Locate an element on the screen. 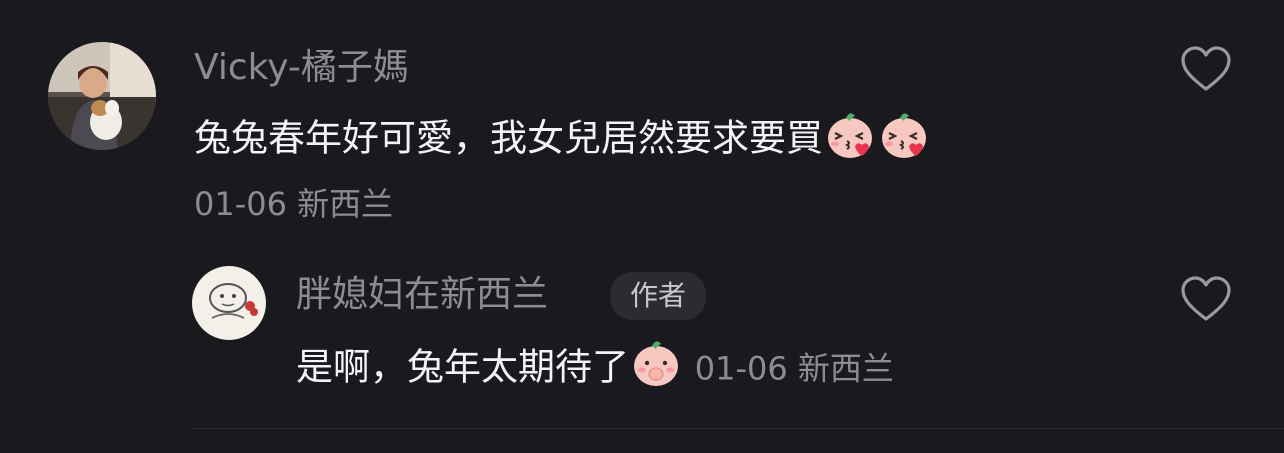 The width and height of the screenshot is (1284, 453). divider is located at coordinates (738, 428).